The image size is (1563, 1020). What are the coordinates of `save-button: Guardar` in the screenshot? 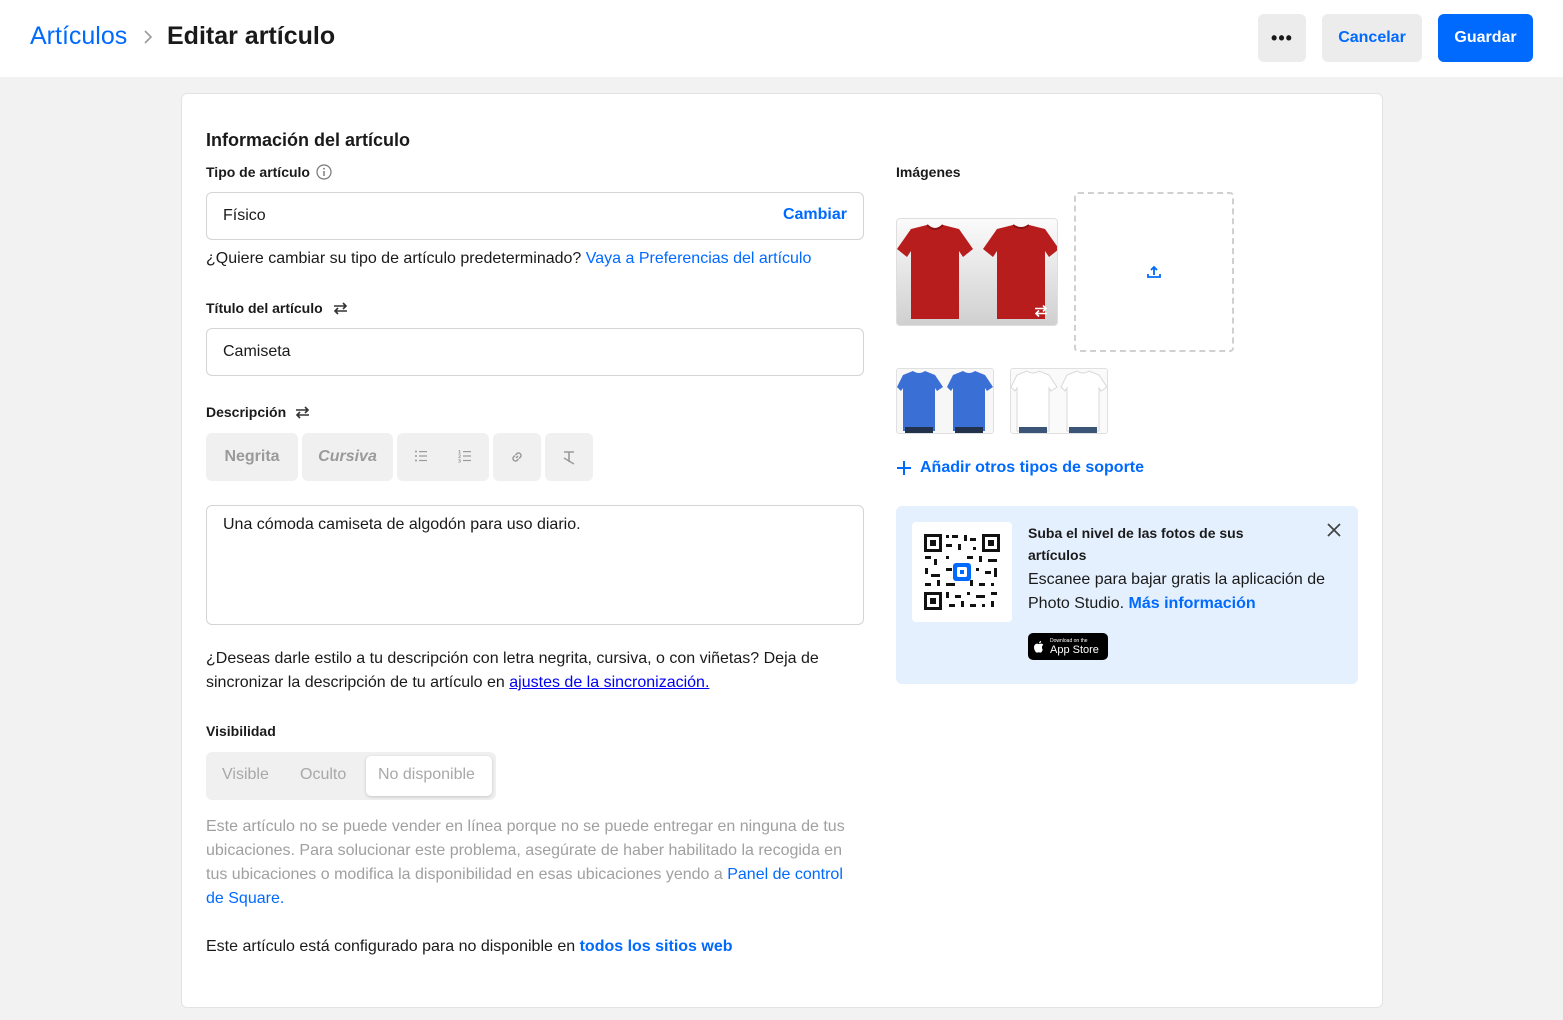 It's located at (1485, 38).